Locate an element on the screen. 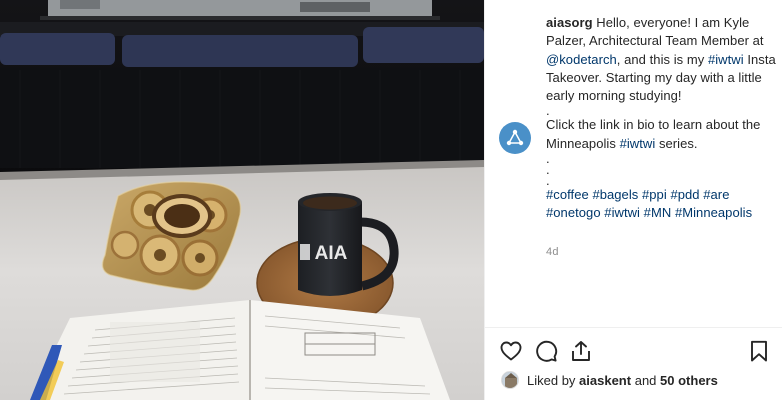  hashtag-link: #pdd is located at coordinates (684, 194).